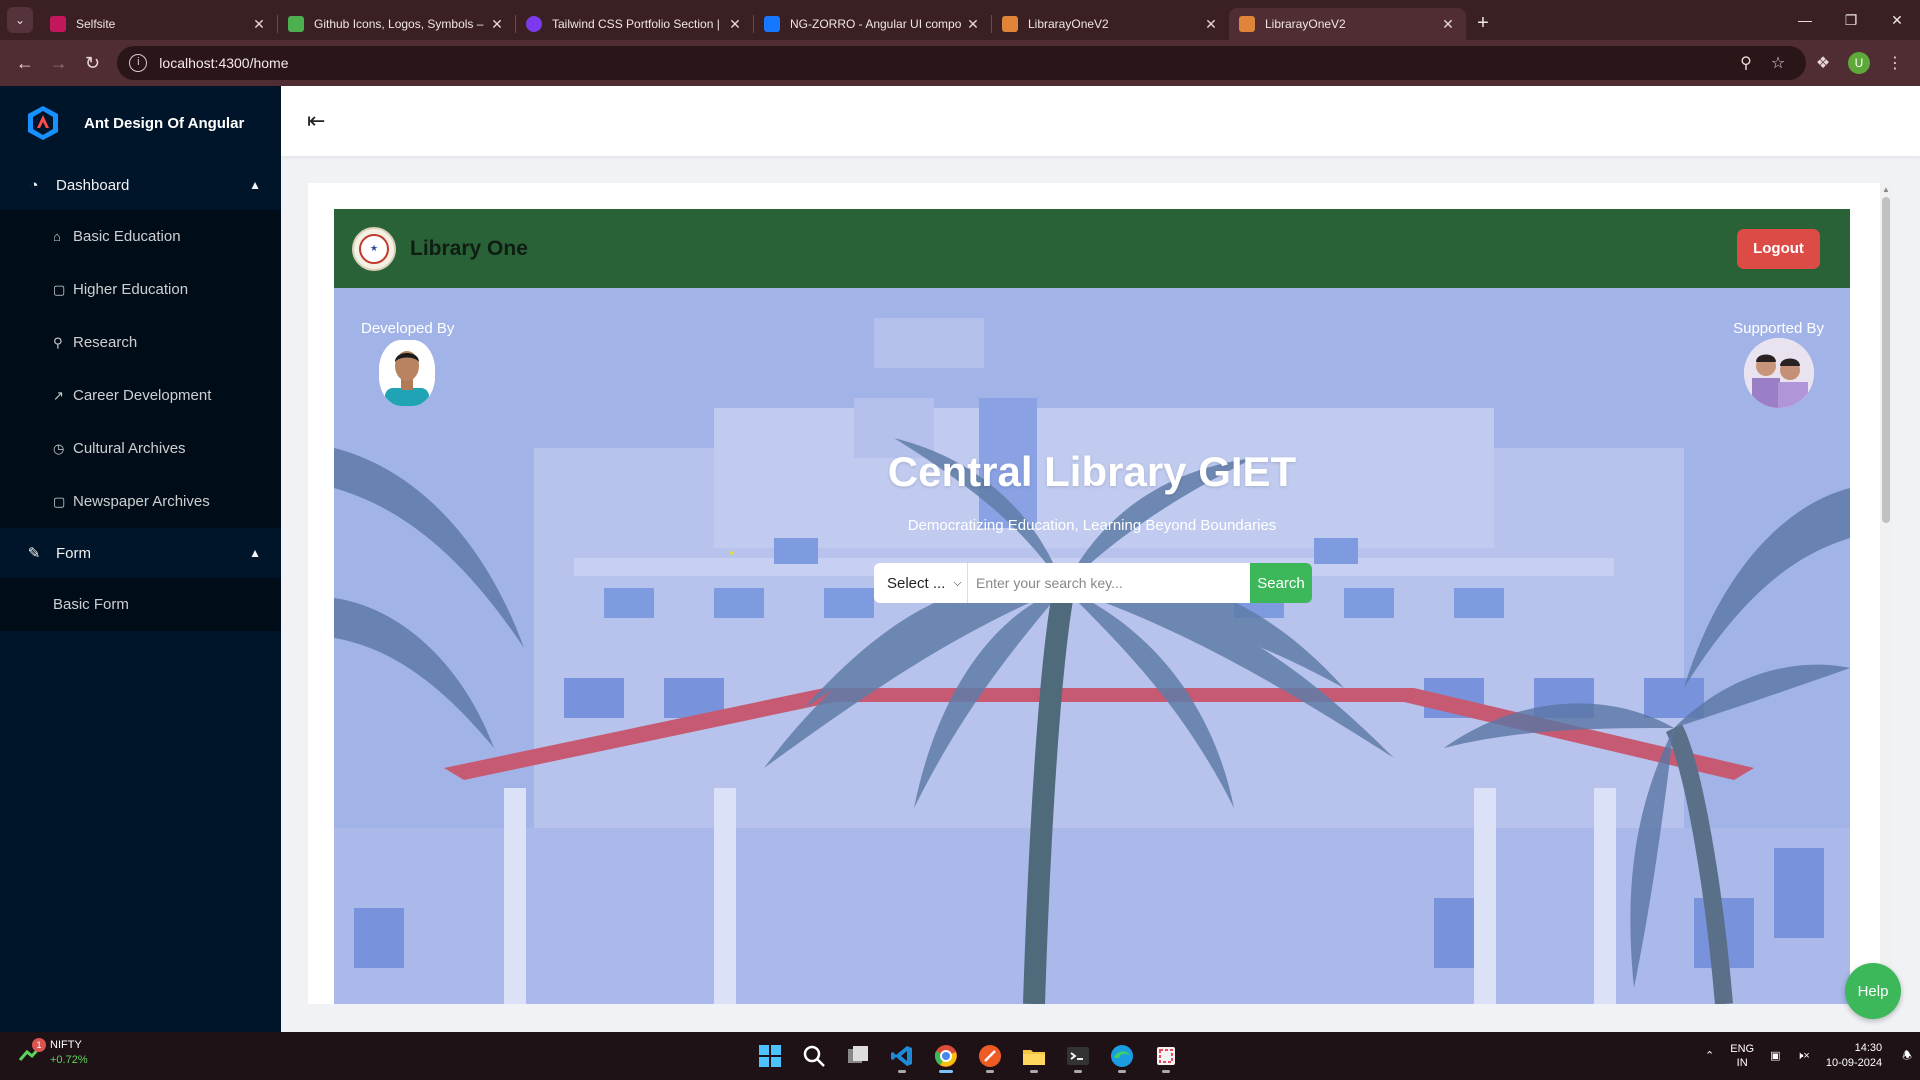 This screenshot has width=1920, height=1080. I want to click on clock: 14:30 10-09-2024, so click(1856, 1056).